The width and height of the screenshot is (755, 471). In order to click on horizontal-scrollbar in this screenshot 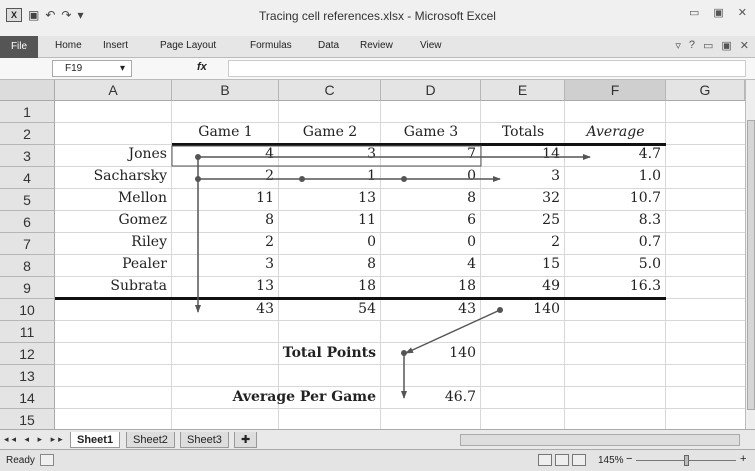, I will do `click(600, 440)`.